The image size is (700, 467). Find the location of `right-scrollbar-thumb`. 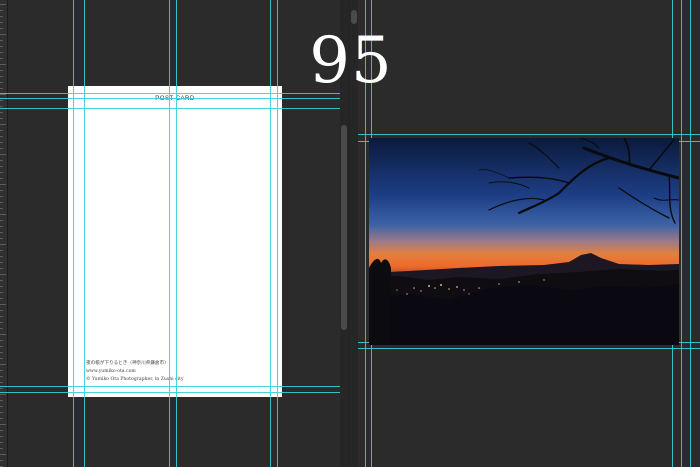

right-scrollbar-thumb is located at coordinates (354, 17).